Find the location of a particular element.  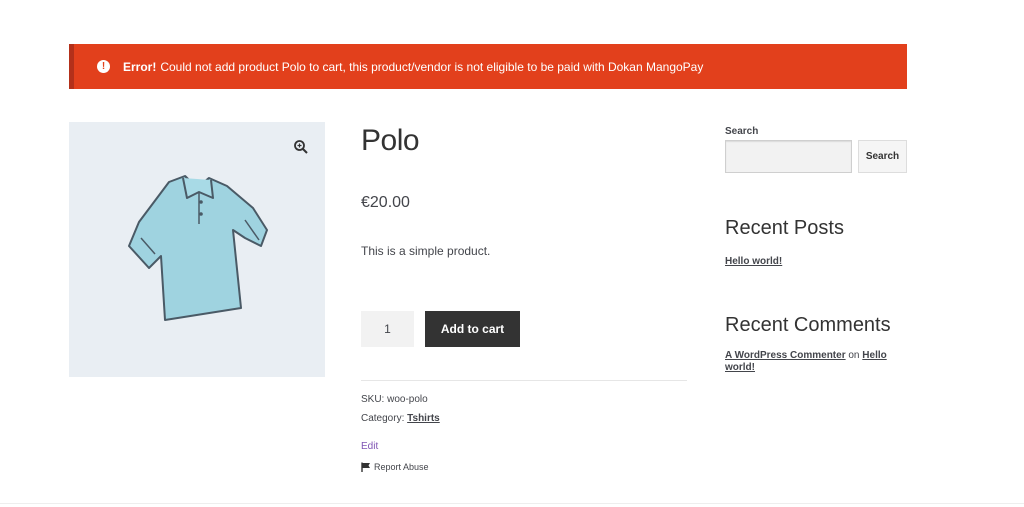

recent-post-link: Hello world! is located at coordinates (753, 261).